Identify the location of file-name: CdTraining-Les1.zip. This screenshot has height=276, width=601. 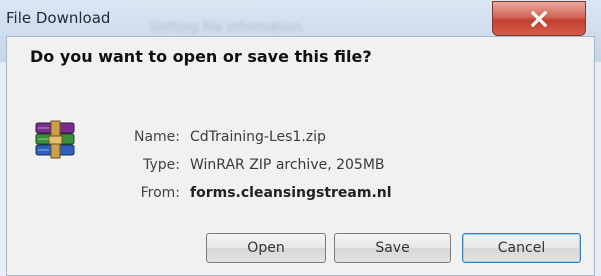
(258, 137).